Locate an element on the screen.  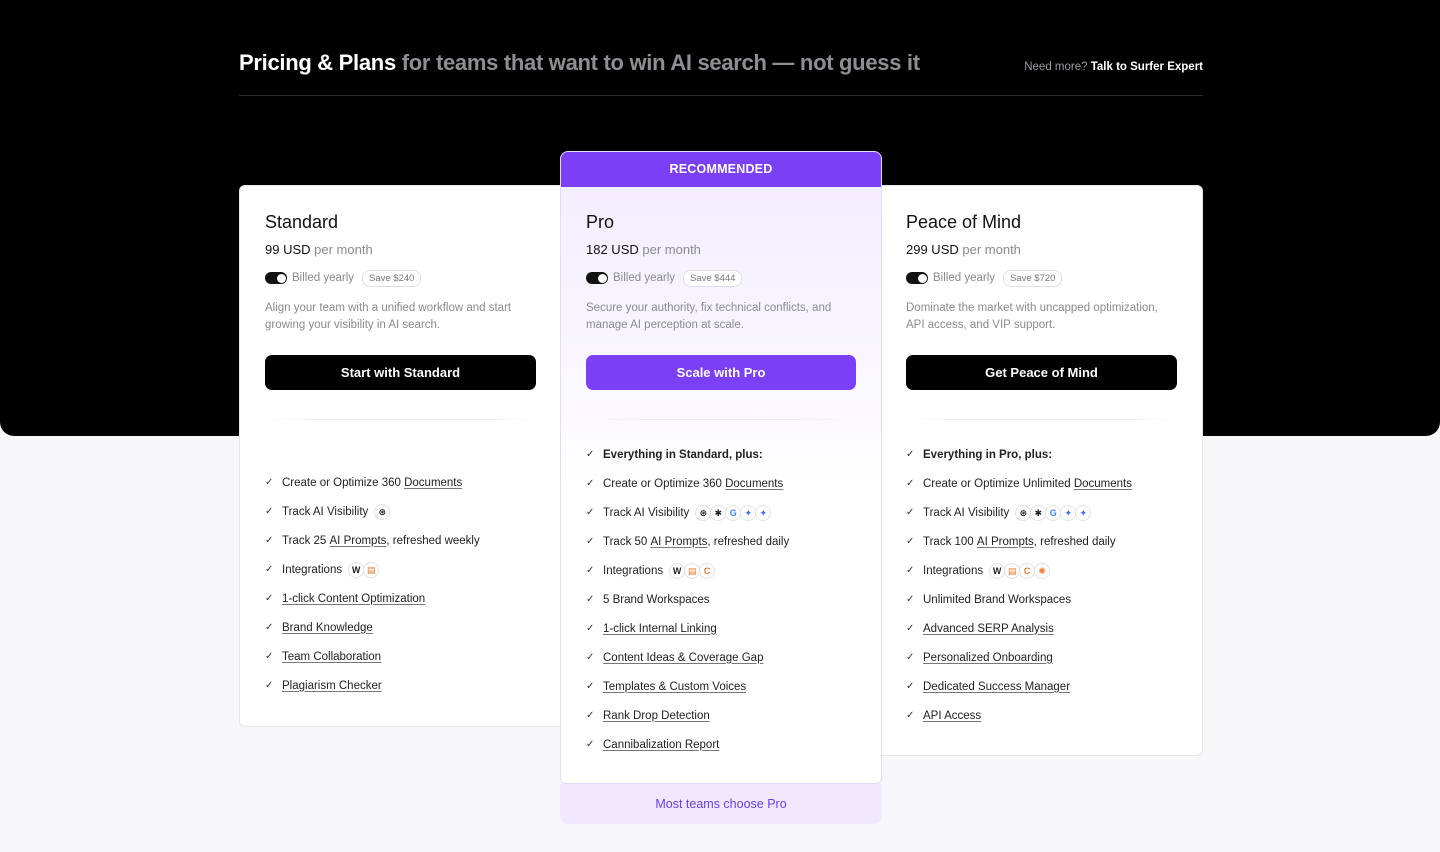
perplexity-icon: ✱ is located at coordinates (1038, 512).